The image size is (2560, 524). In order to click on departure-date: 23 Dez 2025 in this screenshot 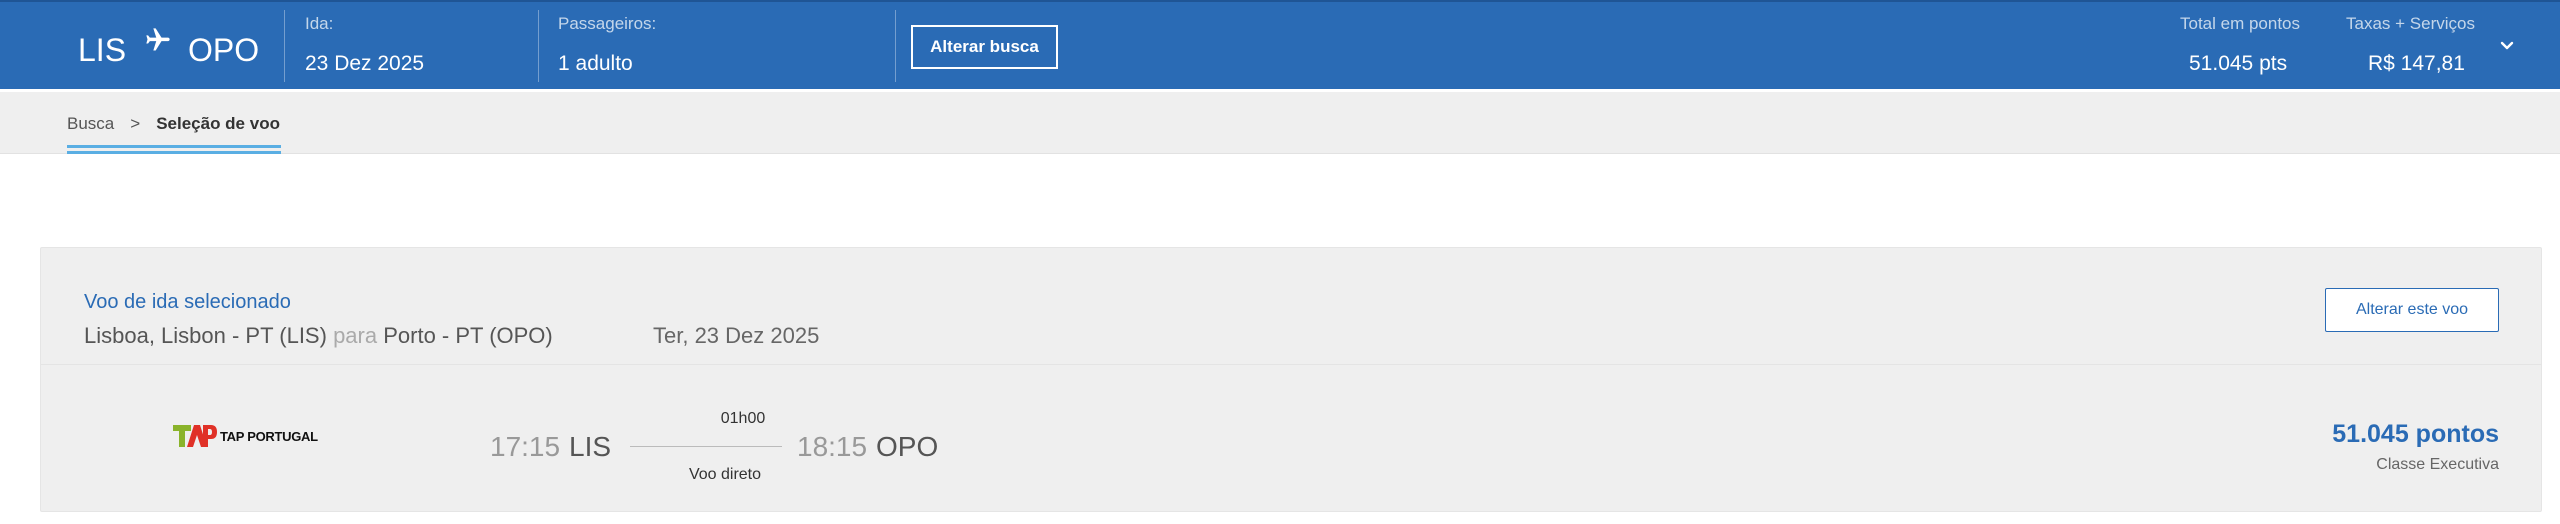, I will do `click(365, 63)`.